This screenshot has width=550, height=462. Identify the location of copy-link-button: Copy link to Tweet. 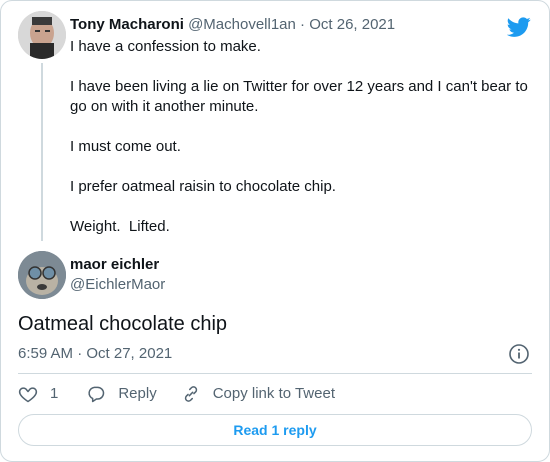
(258, 394).